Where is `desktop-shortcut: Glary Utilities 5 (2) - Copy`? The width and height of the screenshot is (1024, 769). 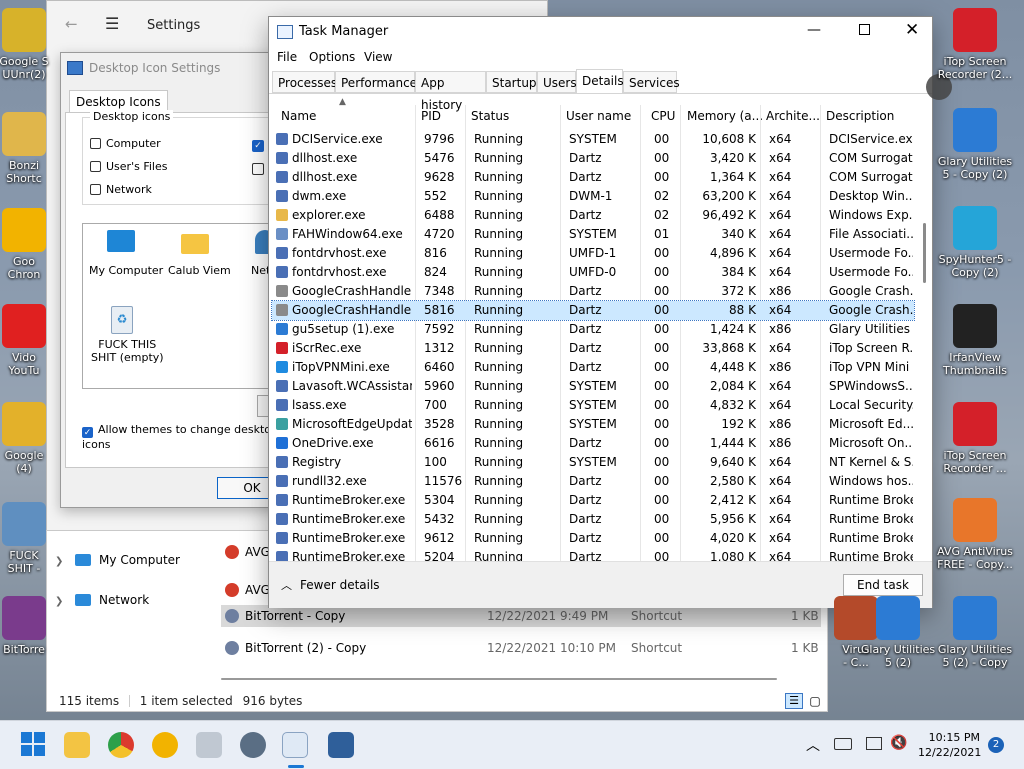 desktop-shortcut: Glary Utilities 5 (2) - Copy is located at coordinates (975, 632).